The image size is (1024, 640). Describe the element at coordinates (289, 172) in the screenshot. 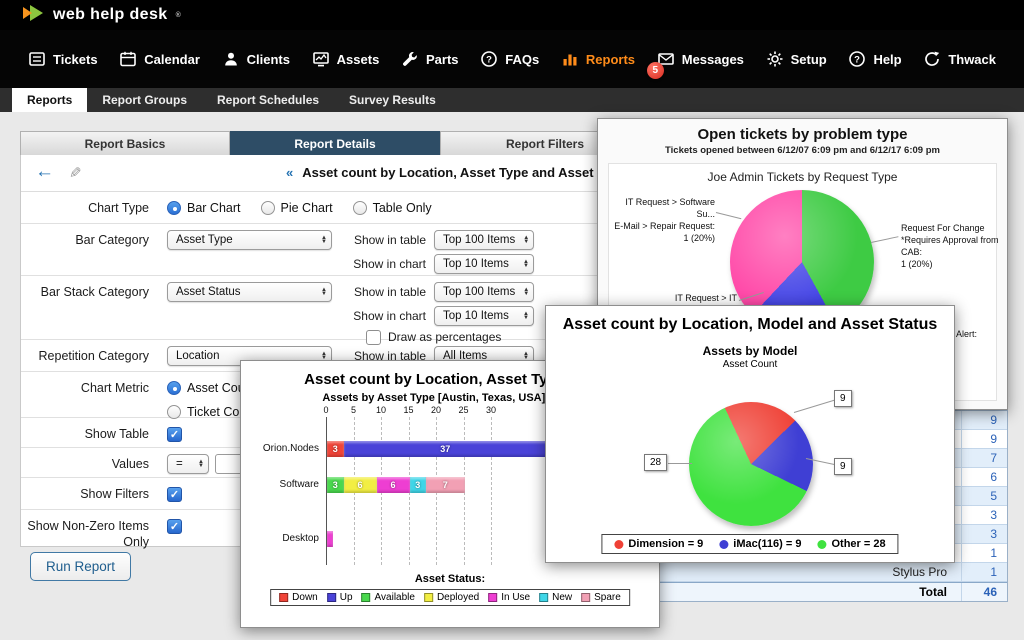

I see `collapse-chevron-icon: «` at that location.